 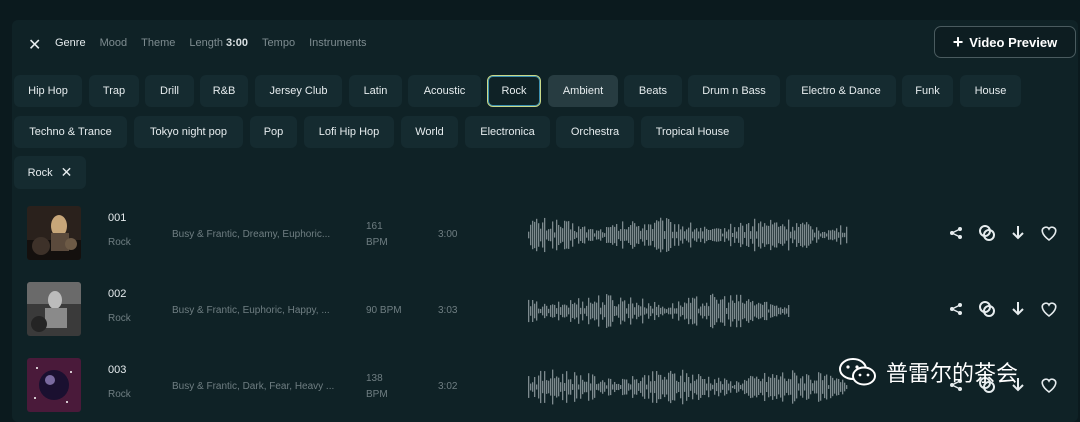 I want to click on genre-chip-rock: Rock, so click(x=514, y=91).